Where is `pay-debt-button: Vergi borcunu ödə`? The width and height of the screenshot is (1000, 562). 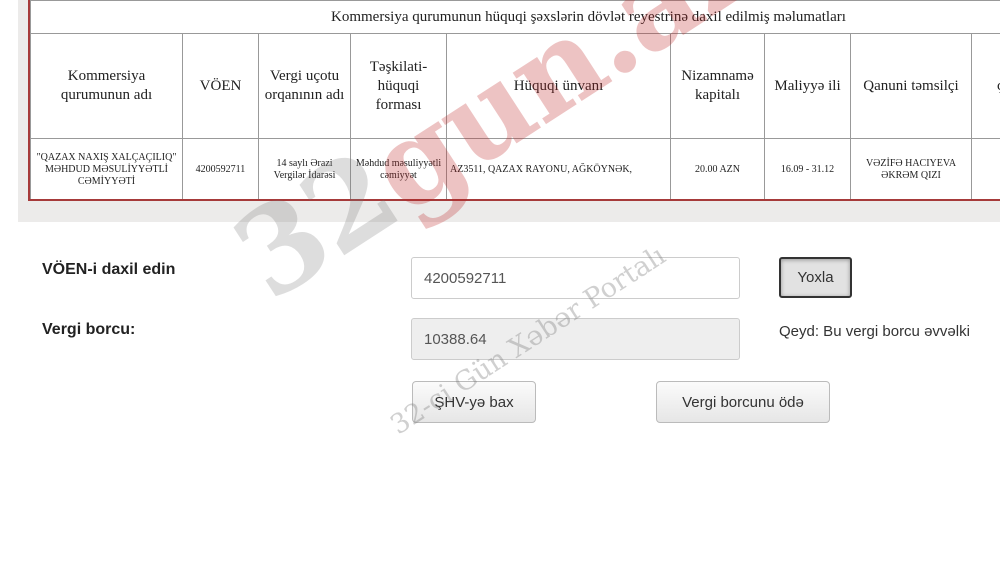
pay-debt-button: Vergi borcunu ödə is located at coordinates (743, 402).